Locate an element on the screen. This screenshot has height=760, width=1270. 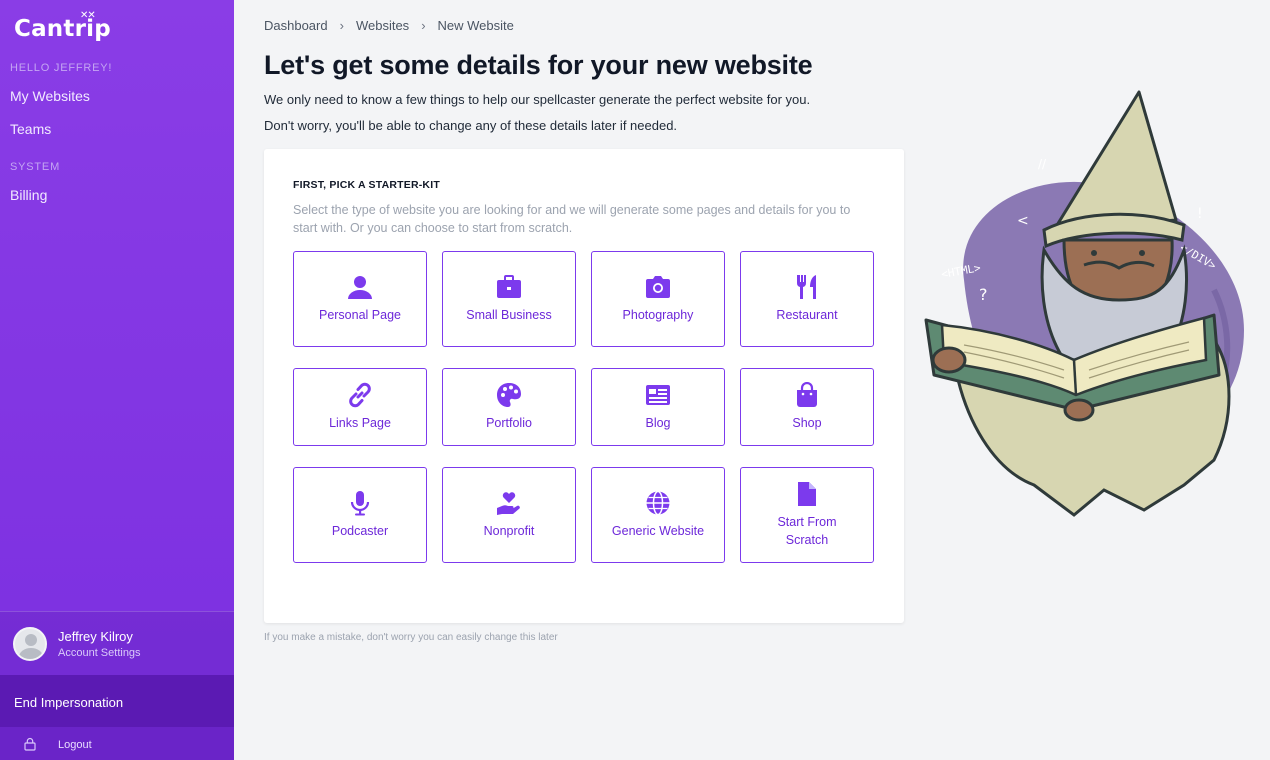
tile-label: Links Page is located at coordinates (360, 423).